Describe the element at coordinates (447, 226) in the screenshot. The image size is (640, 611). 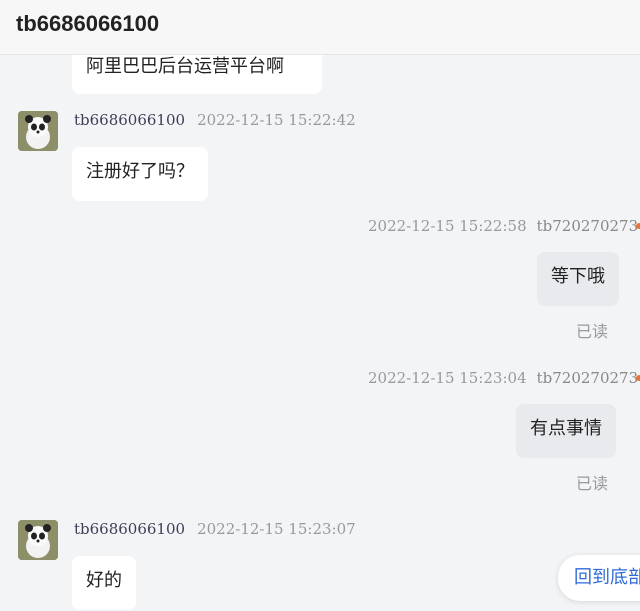
I see `message-time: 2022-12-15 15:22:58` at that location.